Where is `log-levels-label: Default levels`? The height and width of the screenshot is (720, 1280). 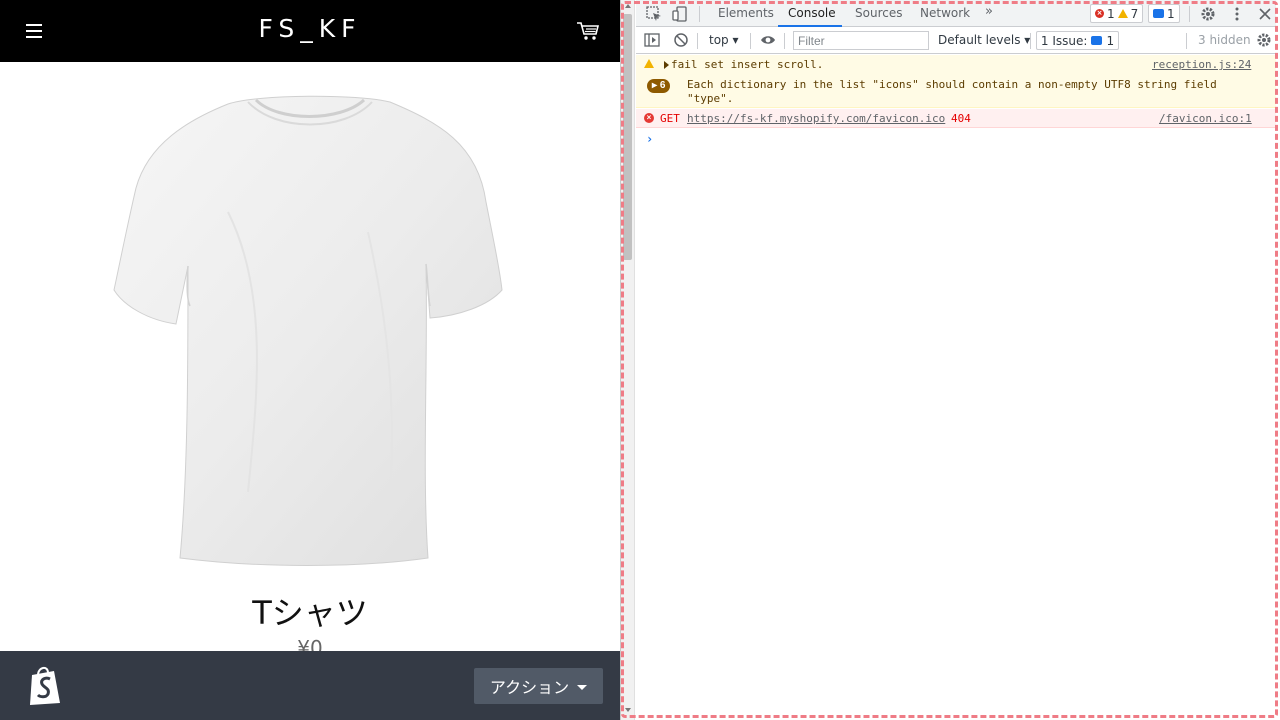 log-levels-label: Default levels is located at coordinates (979, 40).